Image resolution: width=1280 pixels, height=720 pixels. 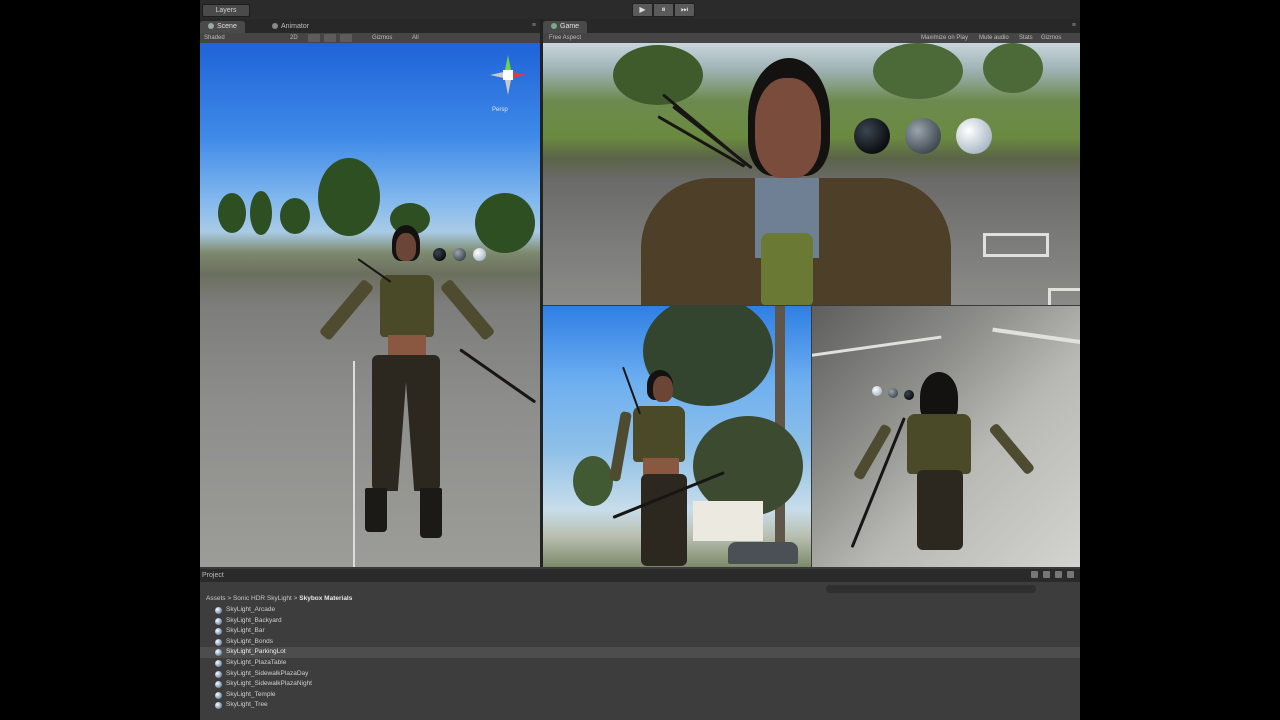 I want to click on car, so click(x=763, y=553).